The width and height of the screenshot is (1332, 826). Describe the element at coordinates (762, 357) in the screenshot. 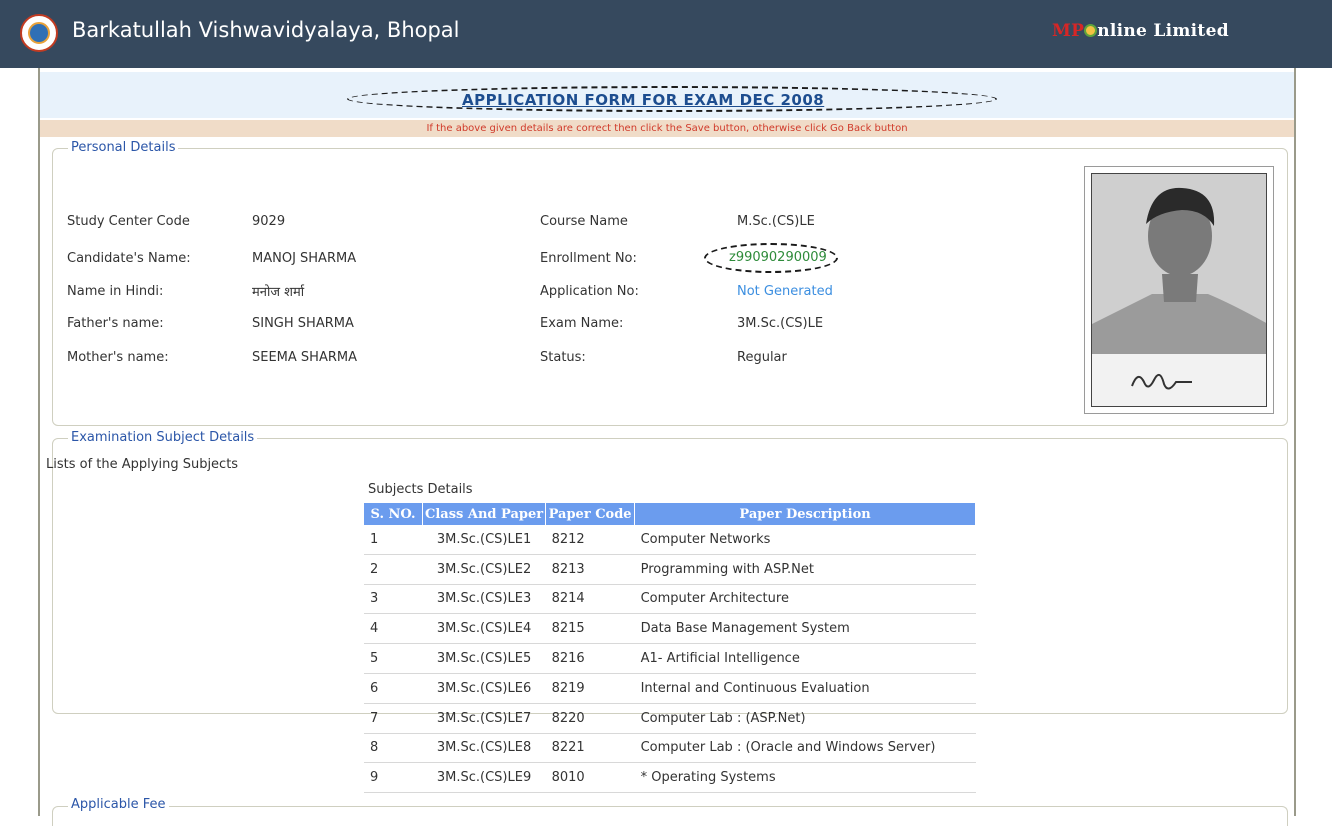

I see `status-value: Regular` at that location.